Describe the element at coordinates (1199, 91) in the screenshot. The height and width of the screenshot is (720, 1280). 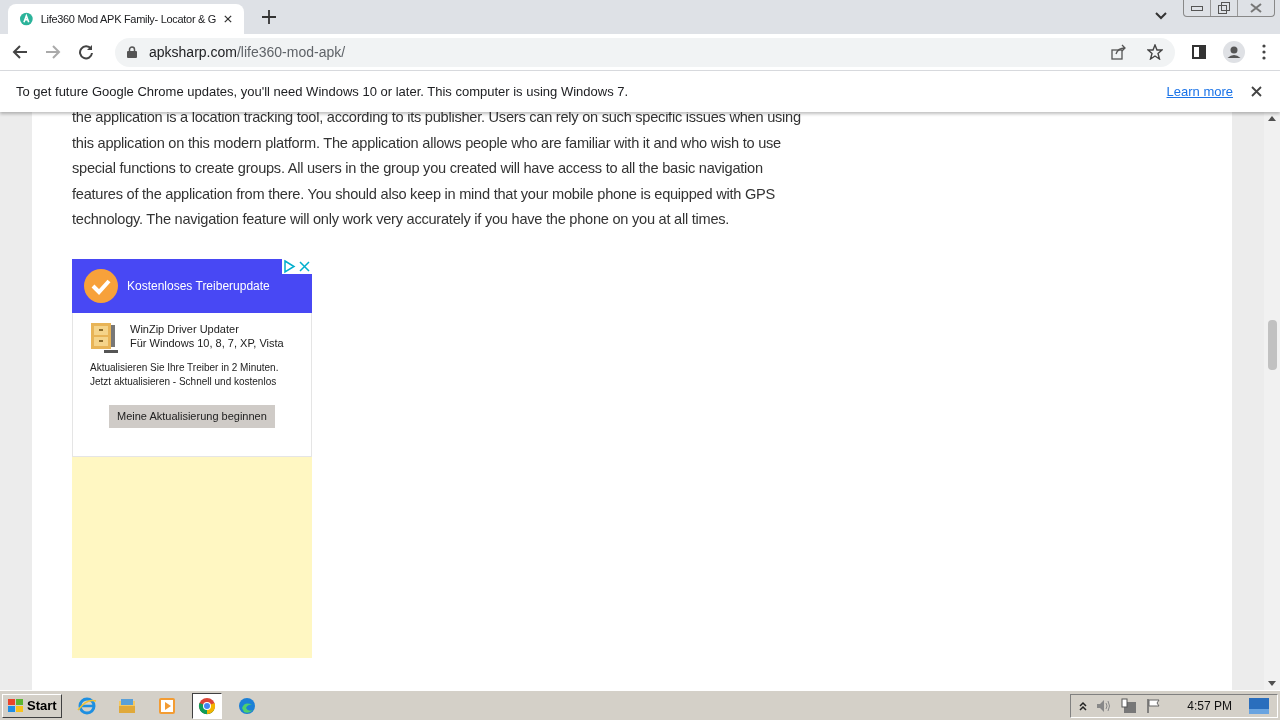
I see `learn-more-link: Learn more` at that location.